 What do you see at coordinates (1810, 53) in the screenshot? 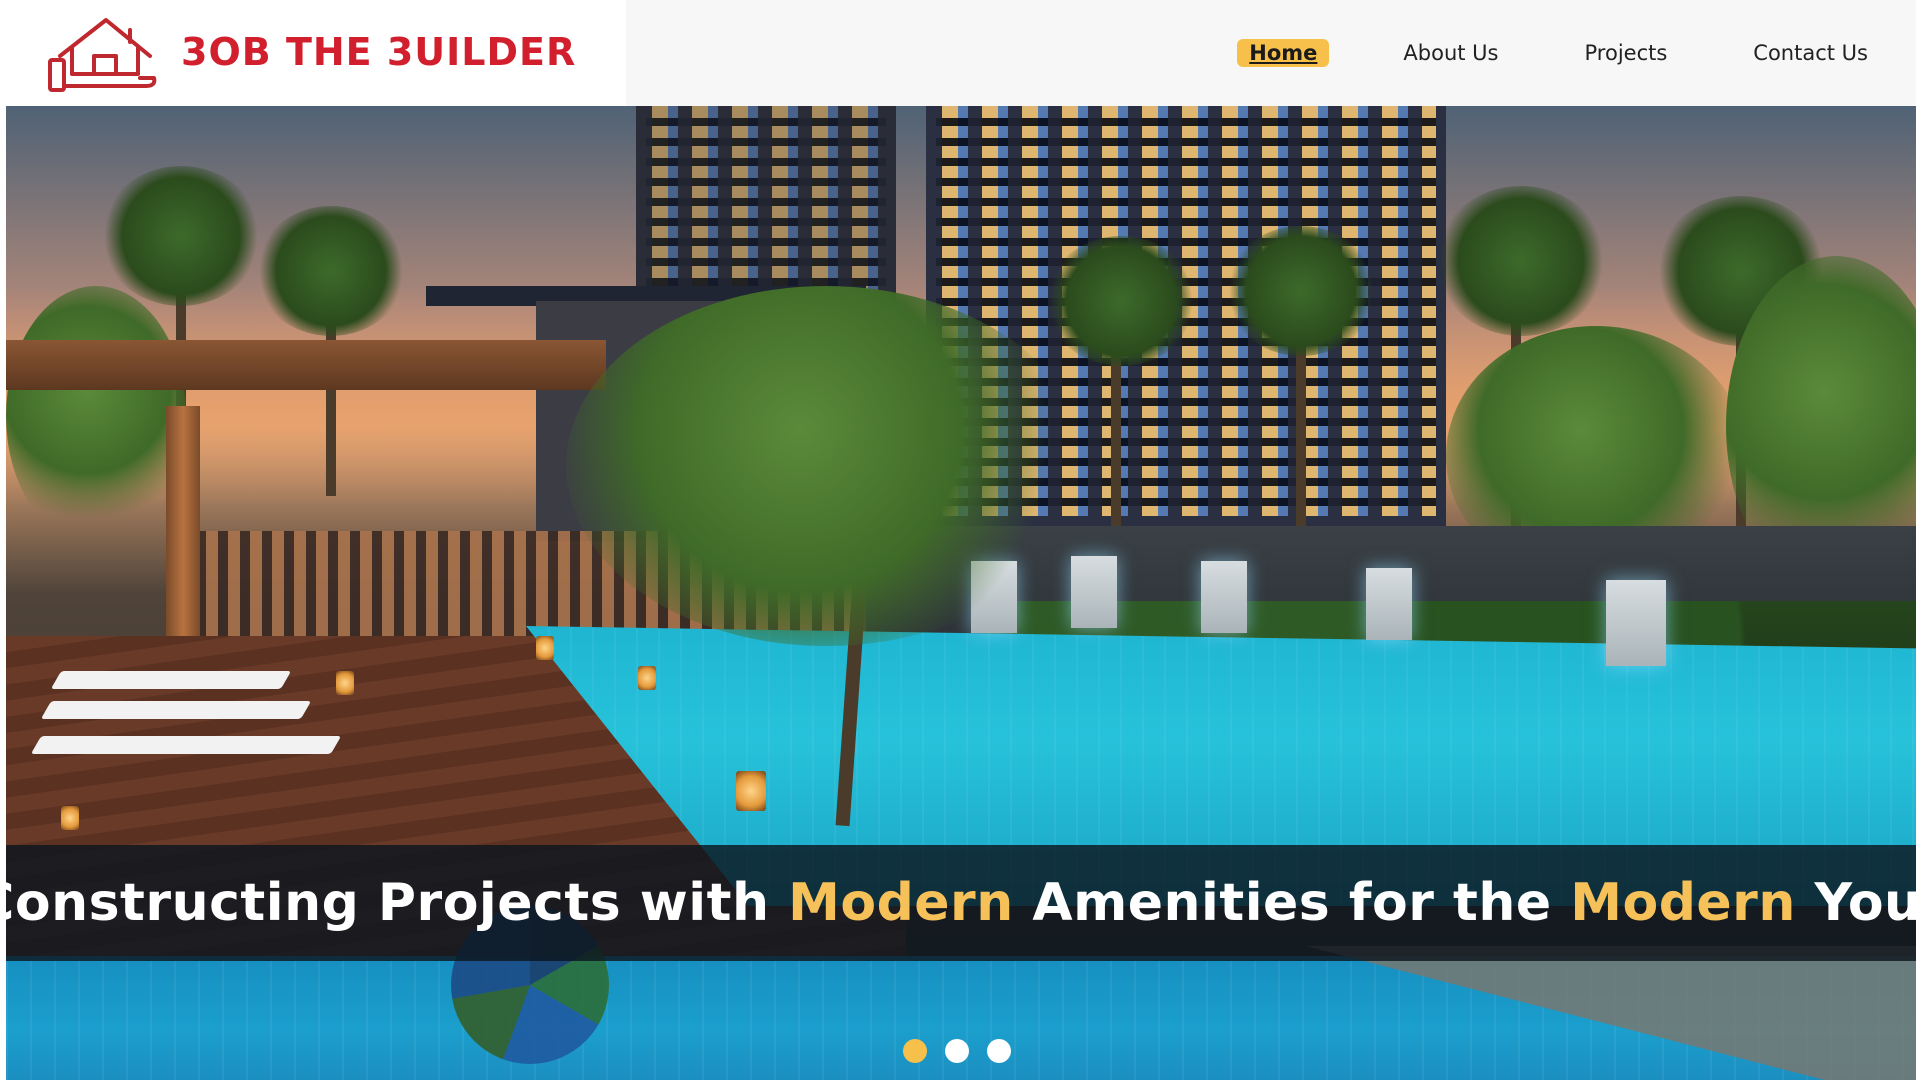
I see `nav-contact-us: Contact Us` at bounding box center [1810, 53].